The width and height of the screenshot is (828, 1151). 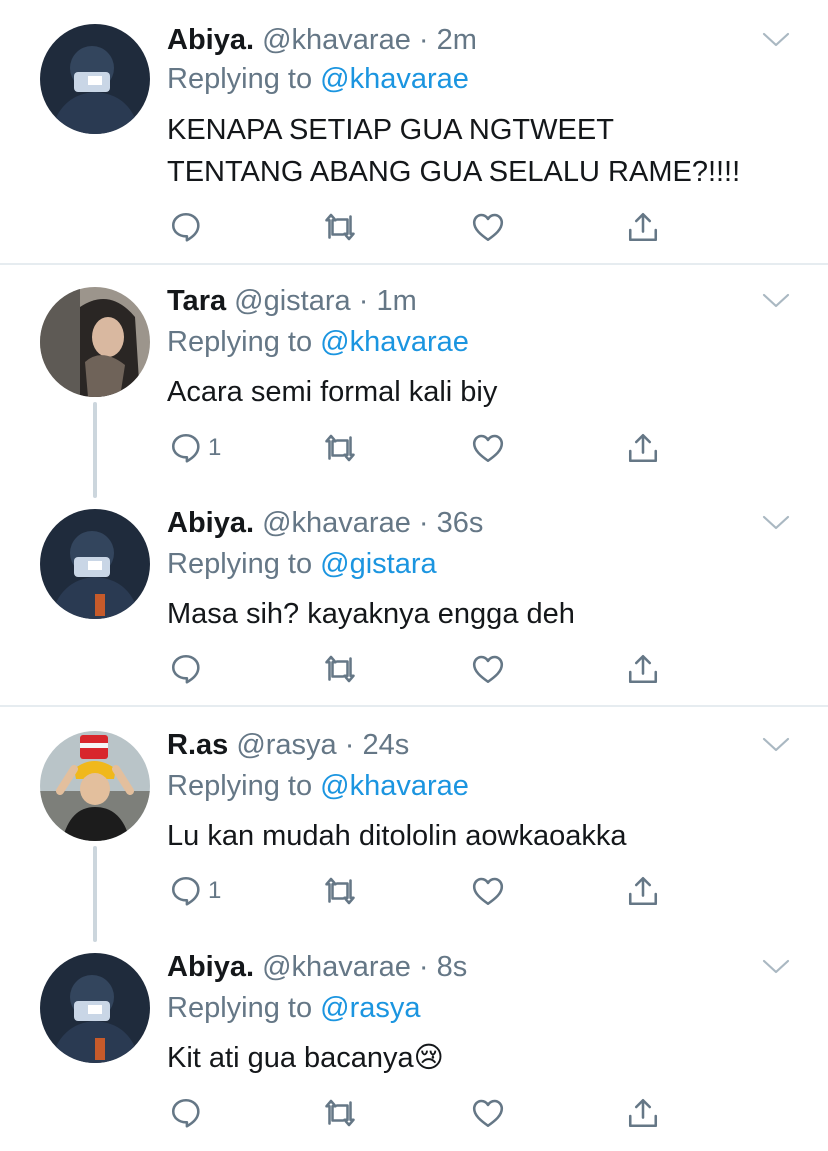 I want to click on username: @gistara, so click(x=292, y=301).